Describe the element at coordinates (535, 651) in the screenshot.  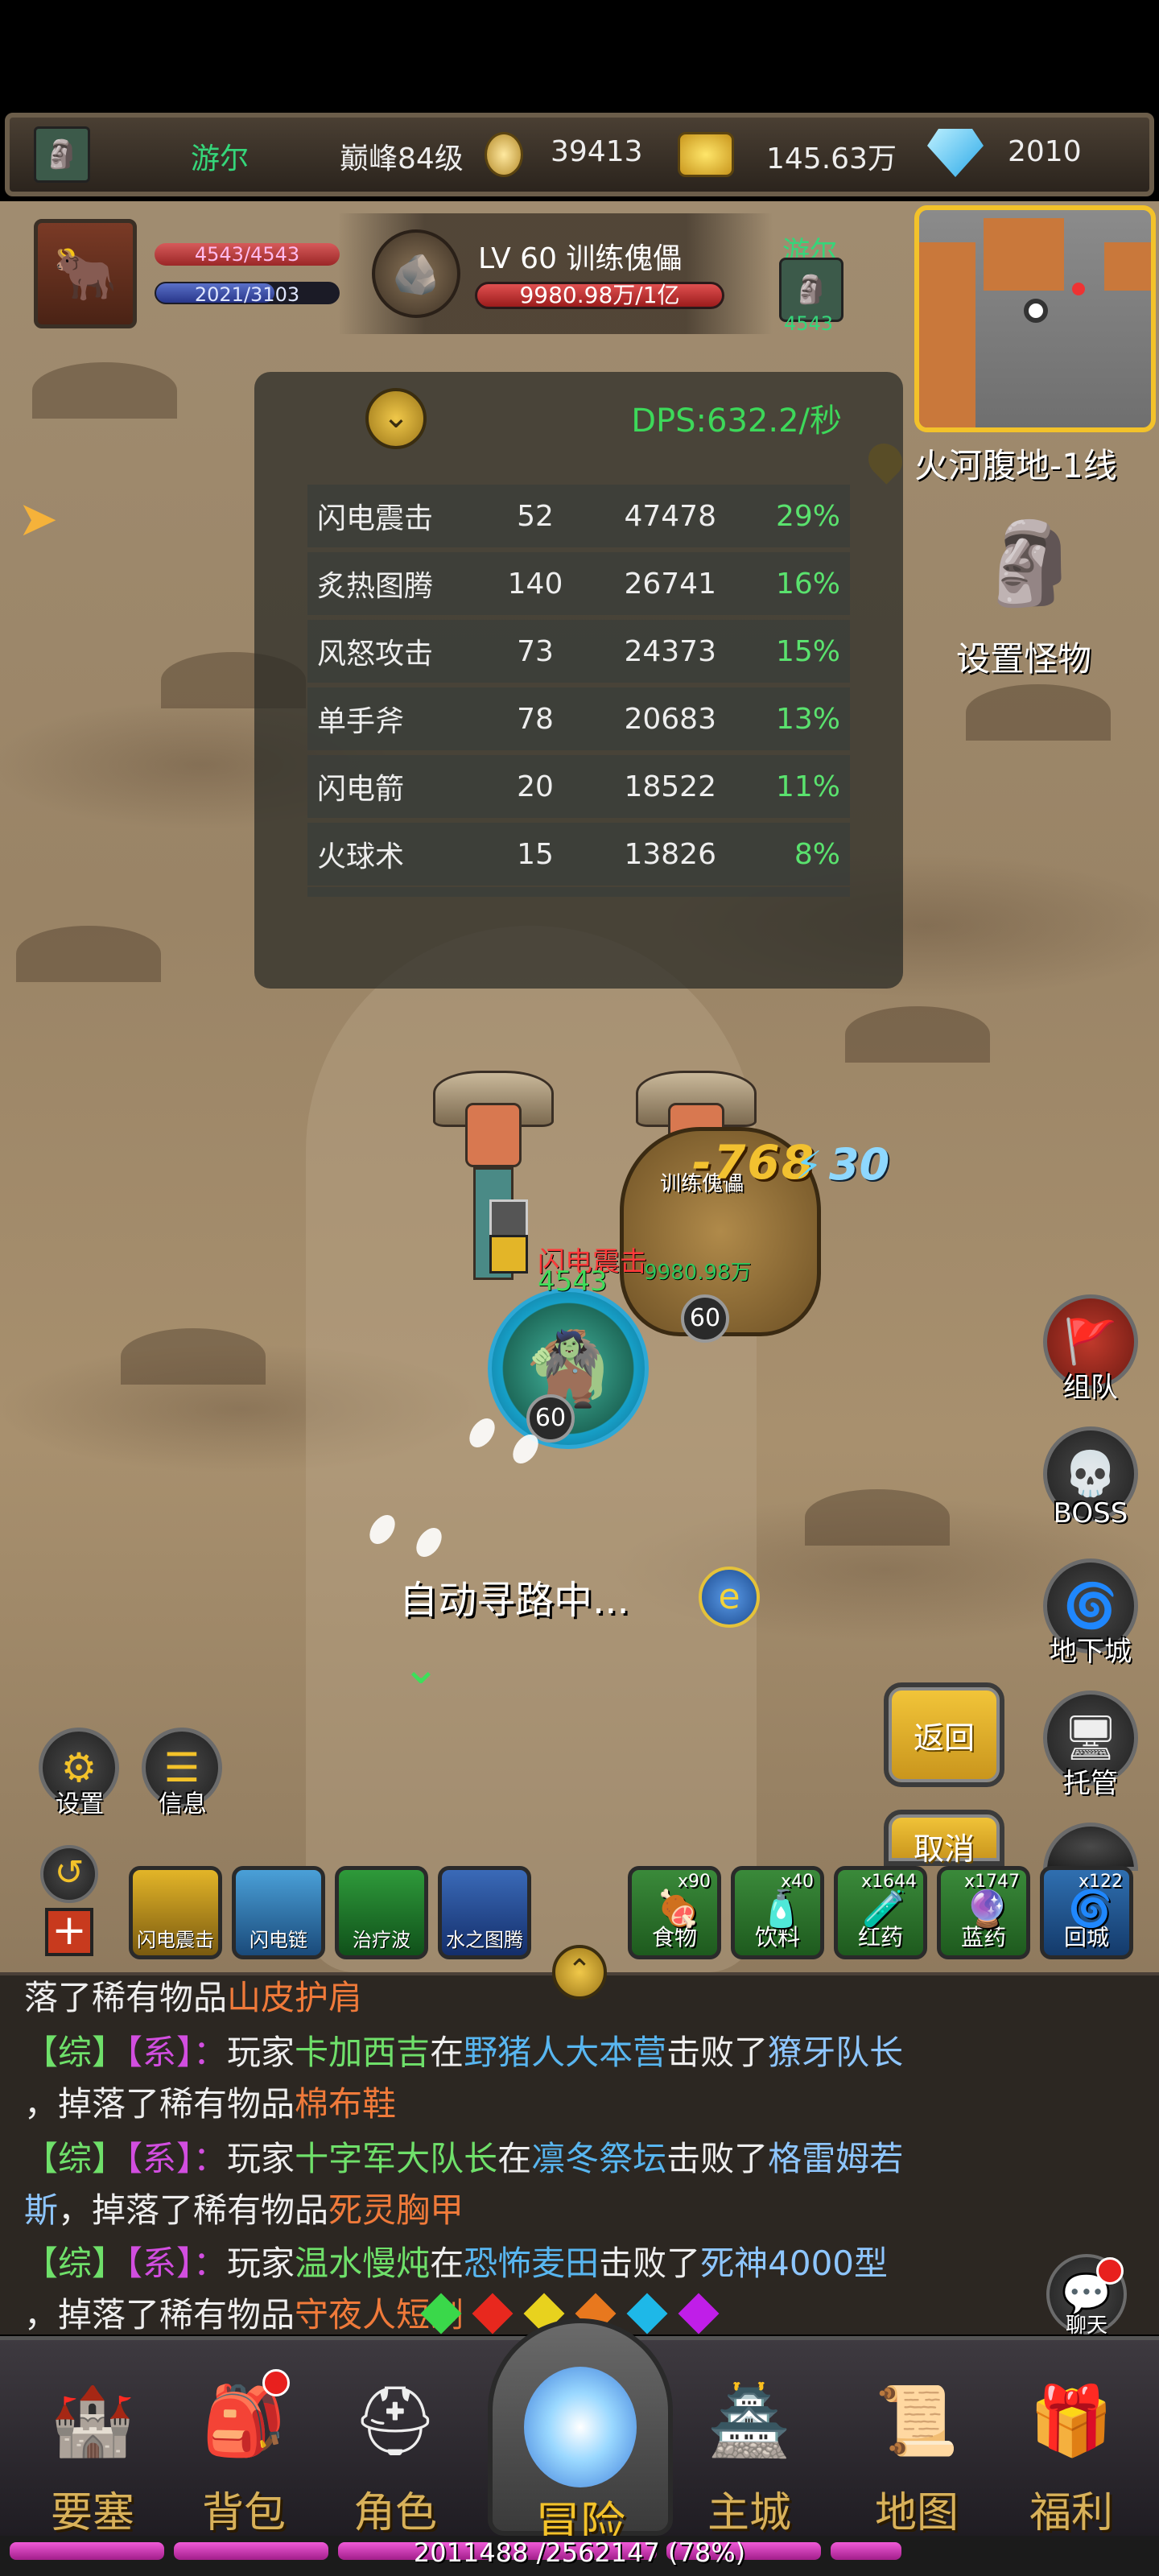
I see `dps-cell-count: 73` at that location.